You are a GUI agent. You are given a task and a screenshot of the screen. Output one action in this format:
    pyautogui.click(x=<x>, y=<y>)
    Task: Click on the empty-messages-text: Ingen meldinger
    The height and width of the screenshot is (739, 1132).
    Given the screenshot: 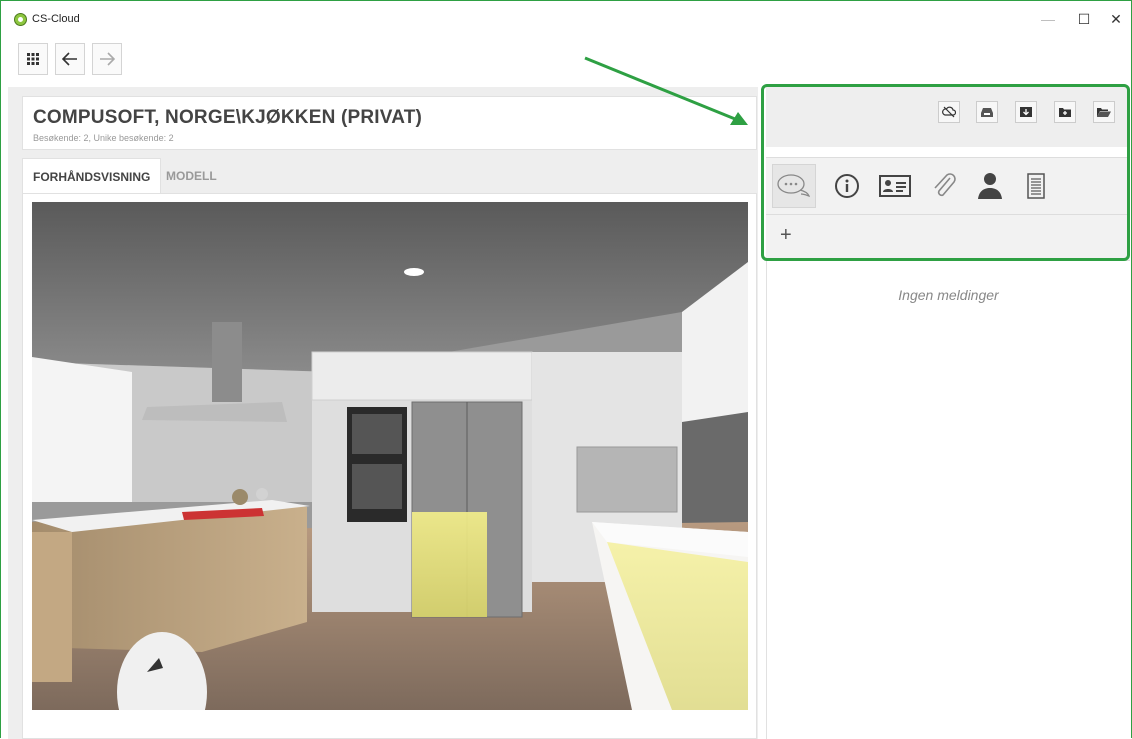 What is the action you would take?
    pyautogui.click(x=948, y=295)
    